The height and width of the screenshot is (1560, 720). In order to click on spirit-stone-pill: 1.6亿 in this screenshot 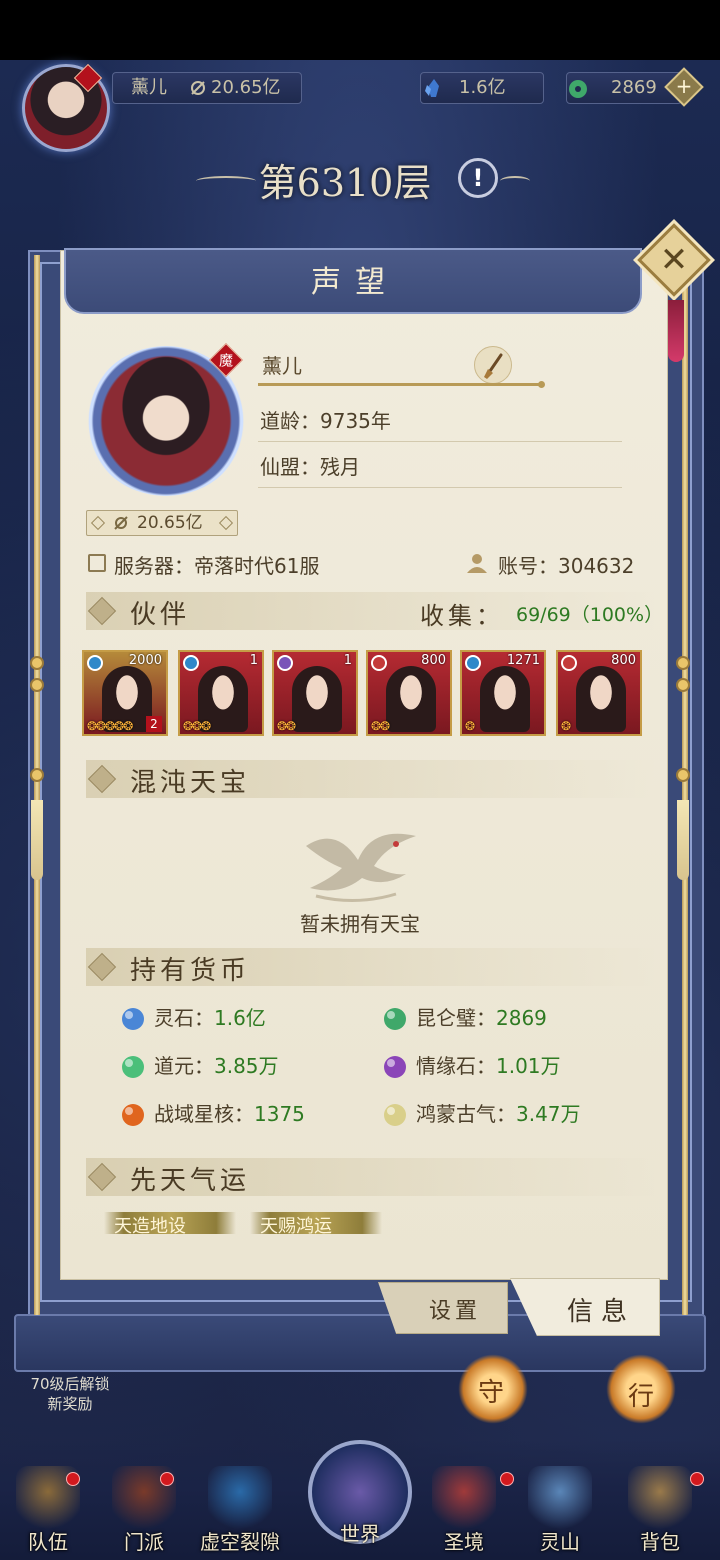, I will do `click(482, 88)`.